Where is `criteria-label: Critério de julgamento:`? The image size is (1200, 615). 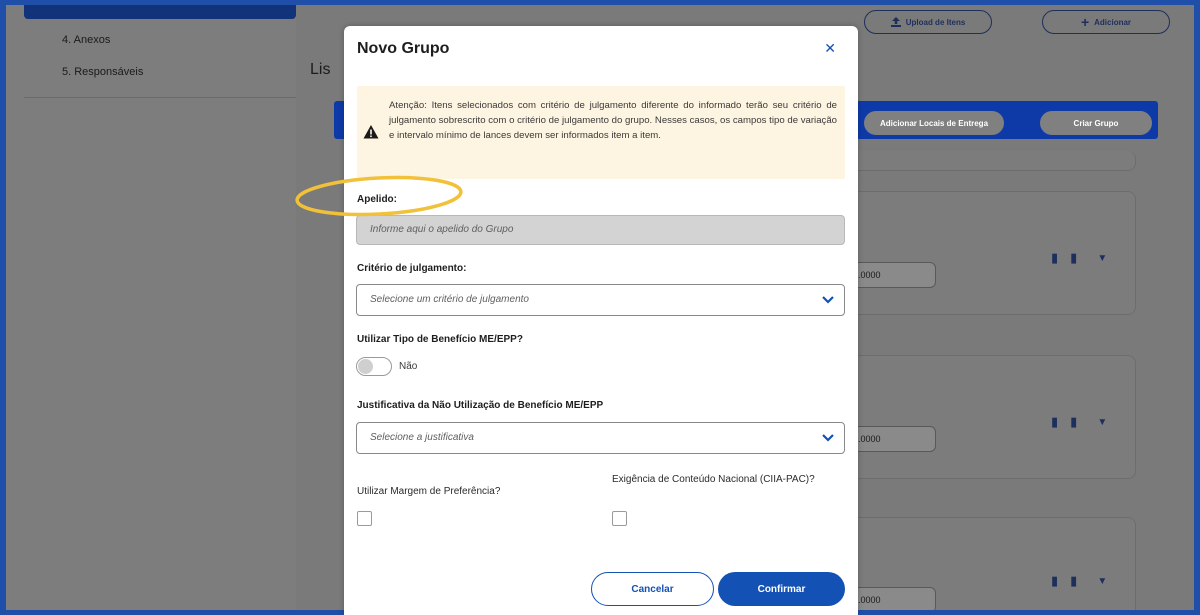
criteria-label: Critério de julgamento: is located at coordinates (412, 268).